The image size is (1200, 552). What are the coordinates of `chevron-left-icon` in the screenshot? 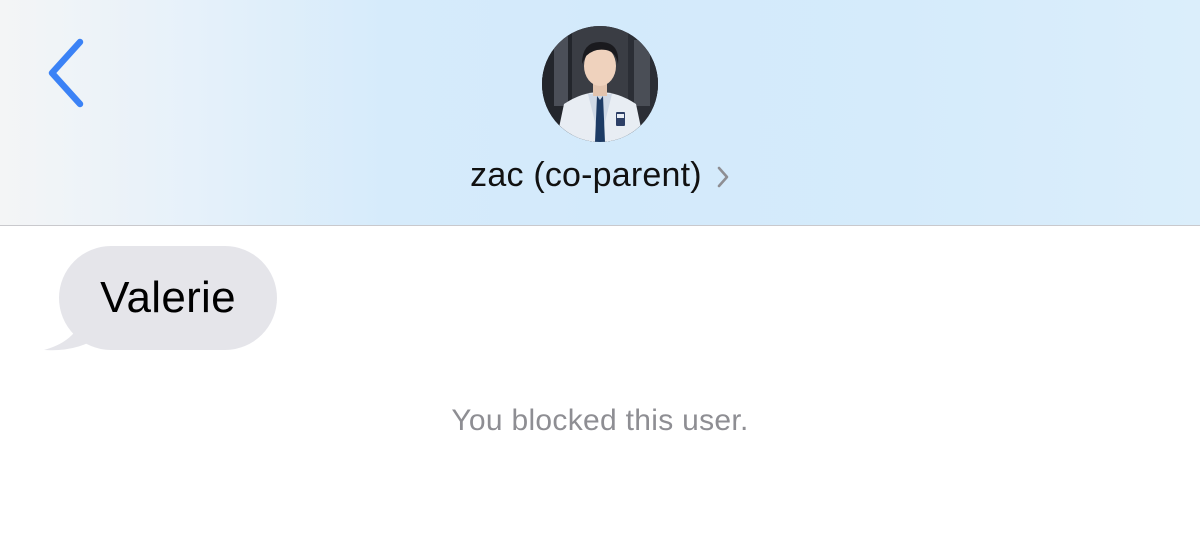 It's located at (68, 74).